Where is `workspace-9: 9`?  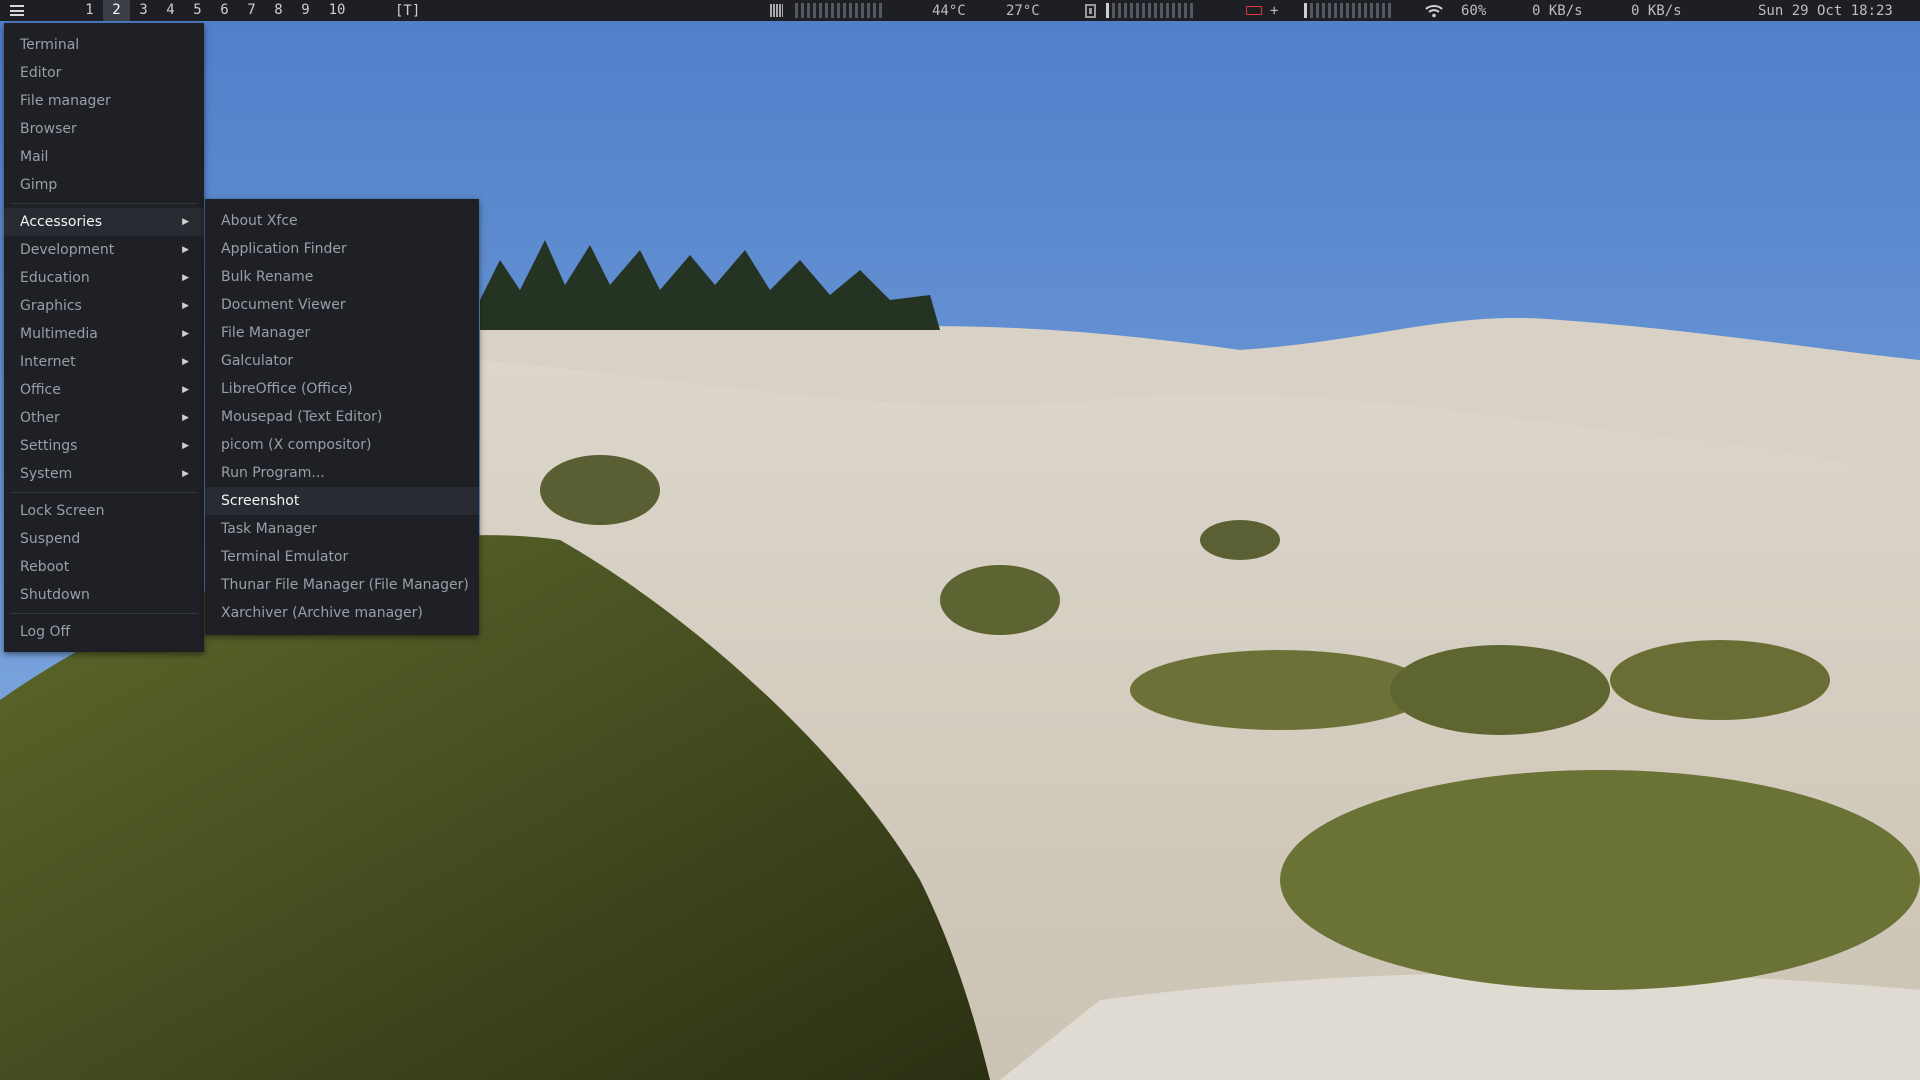 workspace-9: 9 is located at coordinates (305, 10).